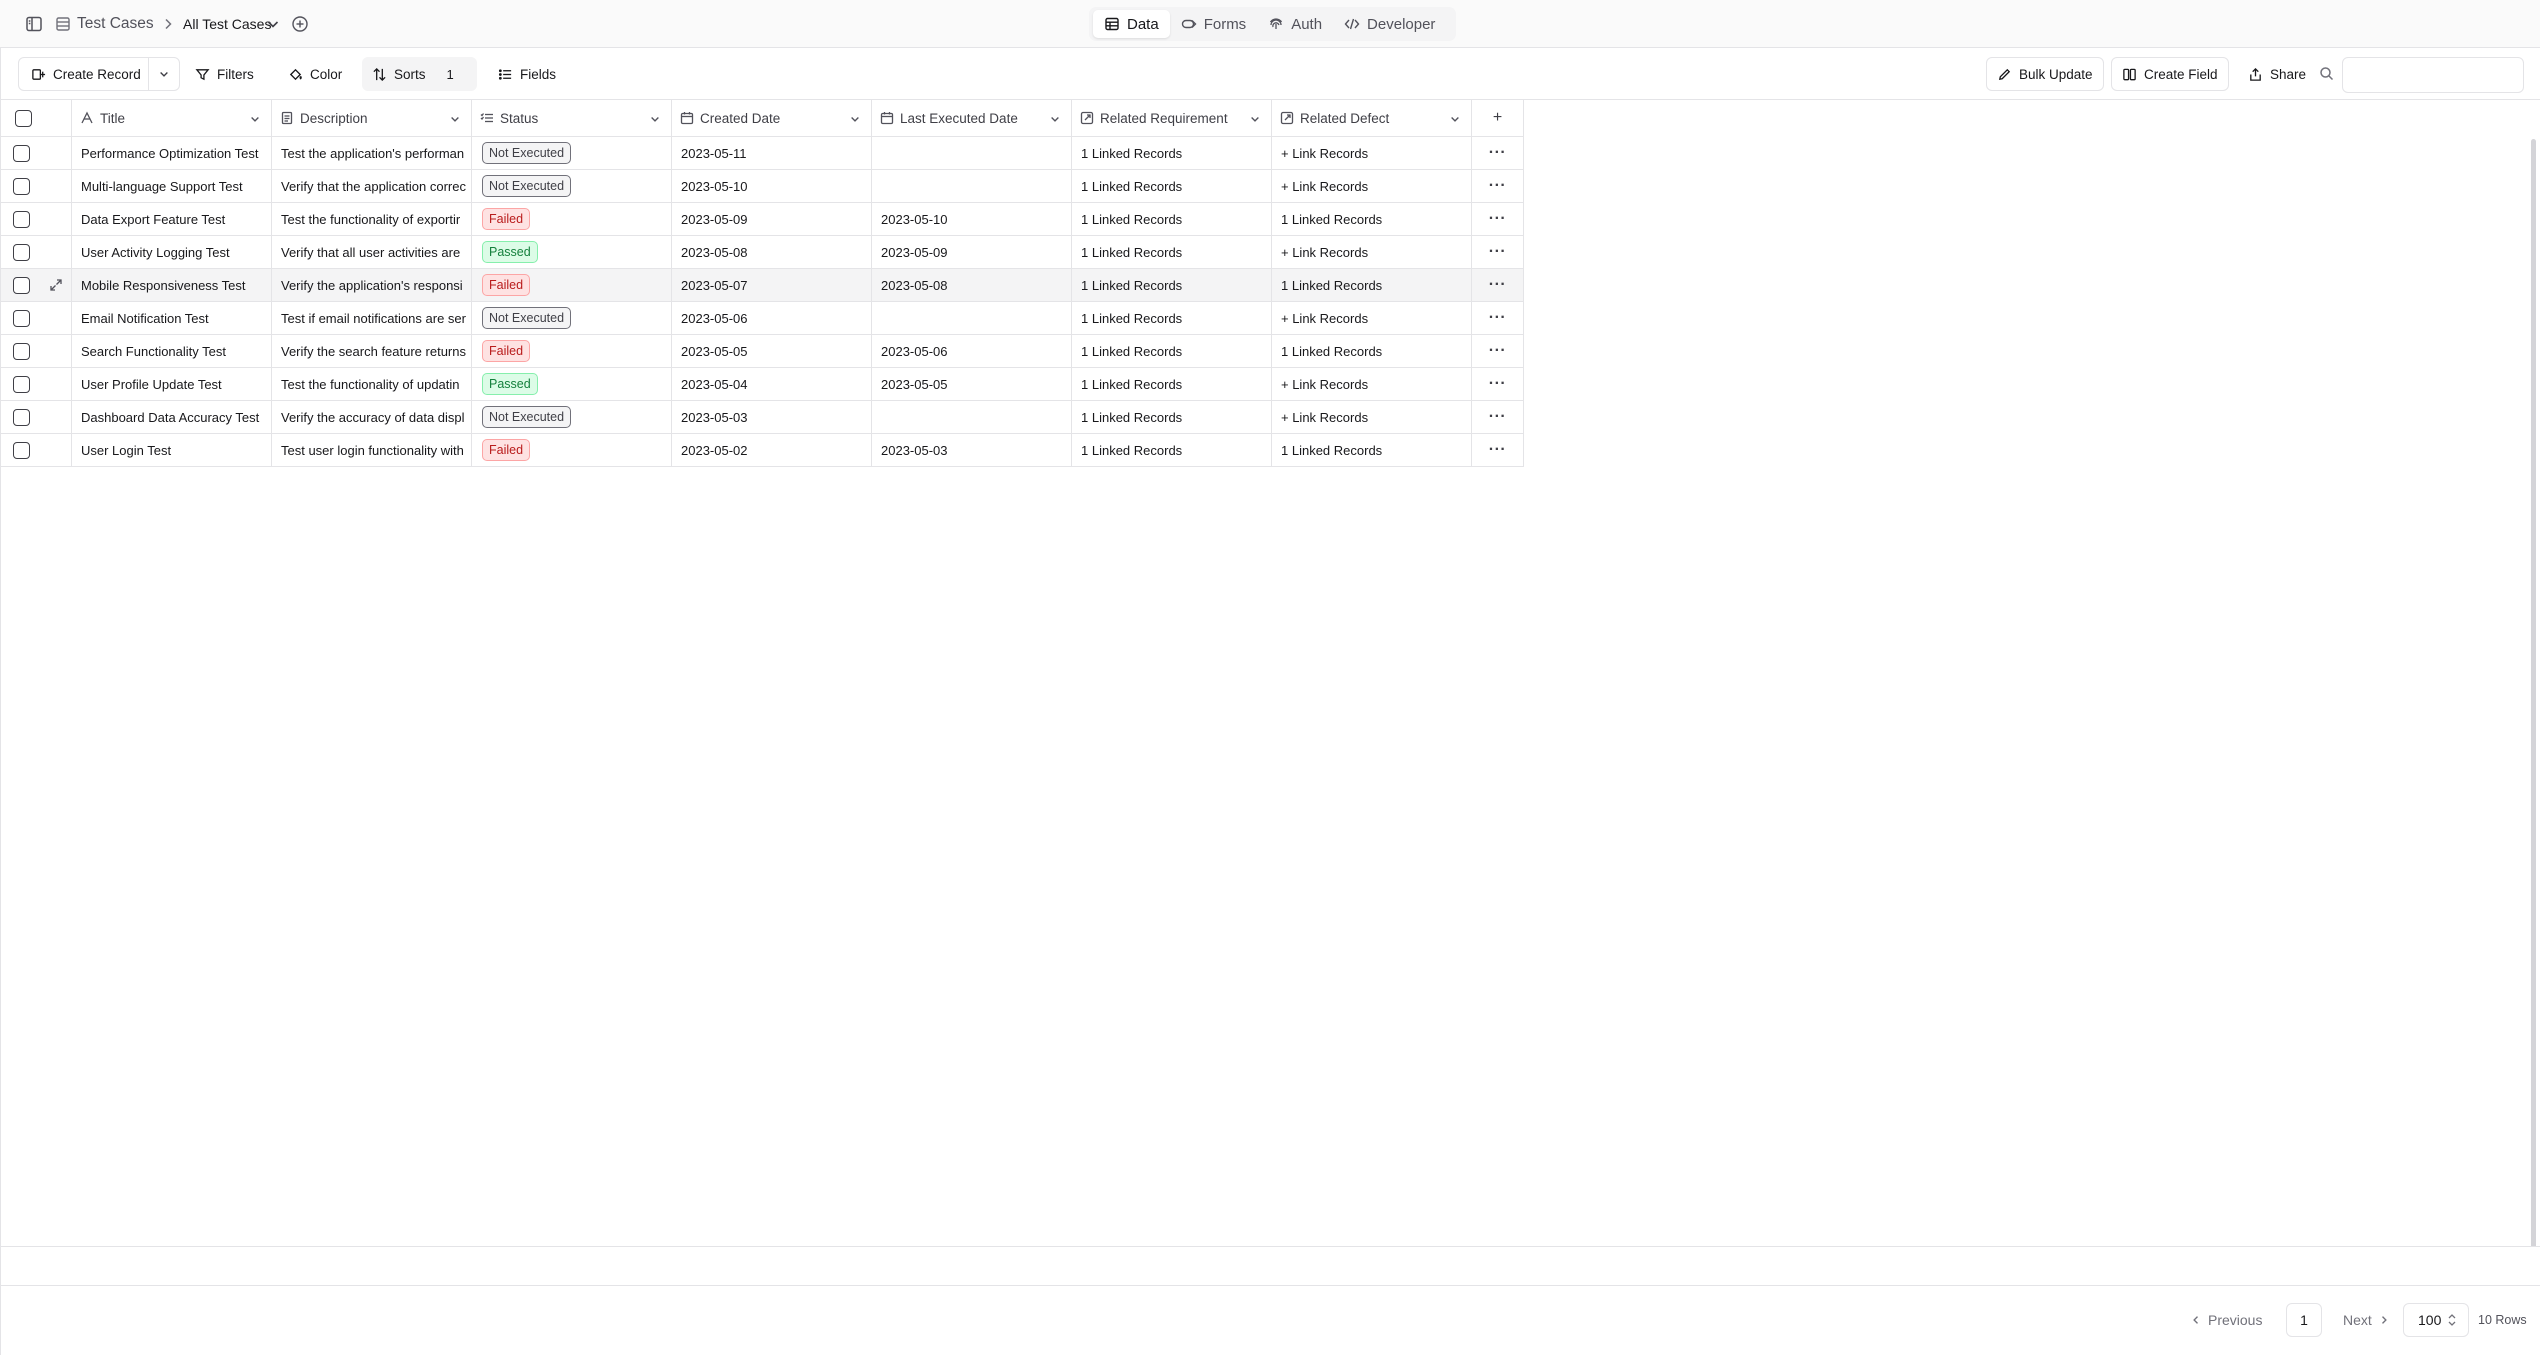 This screenshot has height=1355, width=2540. I want to click on cell-last-executed-date: 2023-05-09, so click(972, 252).